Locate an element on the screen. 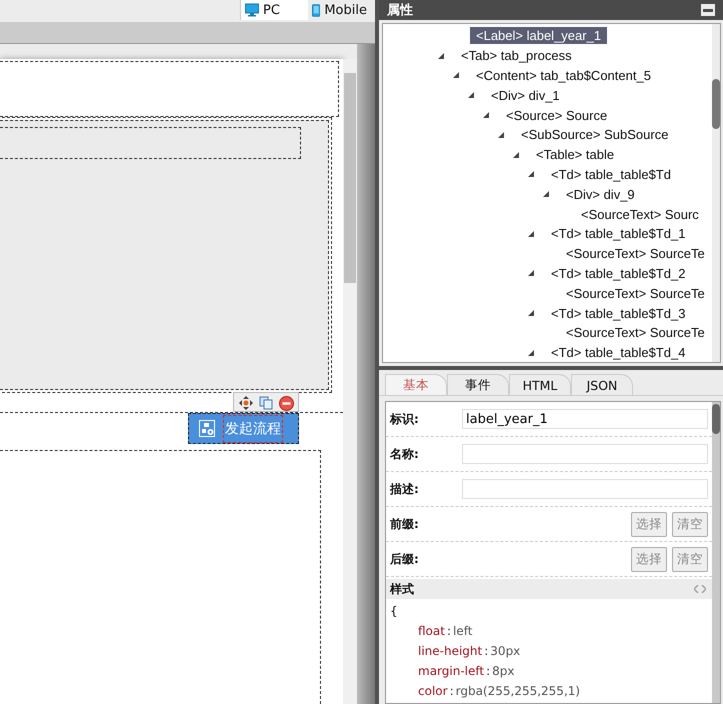 This screenshot has width=723, height=704. field-label: 前缀: is located at coordinates (405, 524).